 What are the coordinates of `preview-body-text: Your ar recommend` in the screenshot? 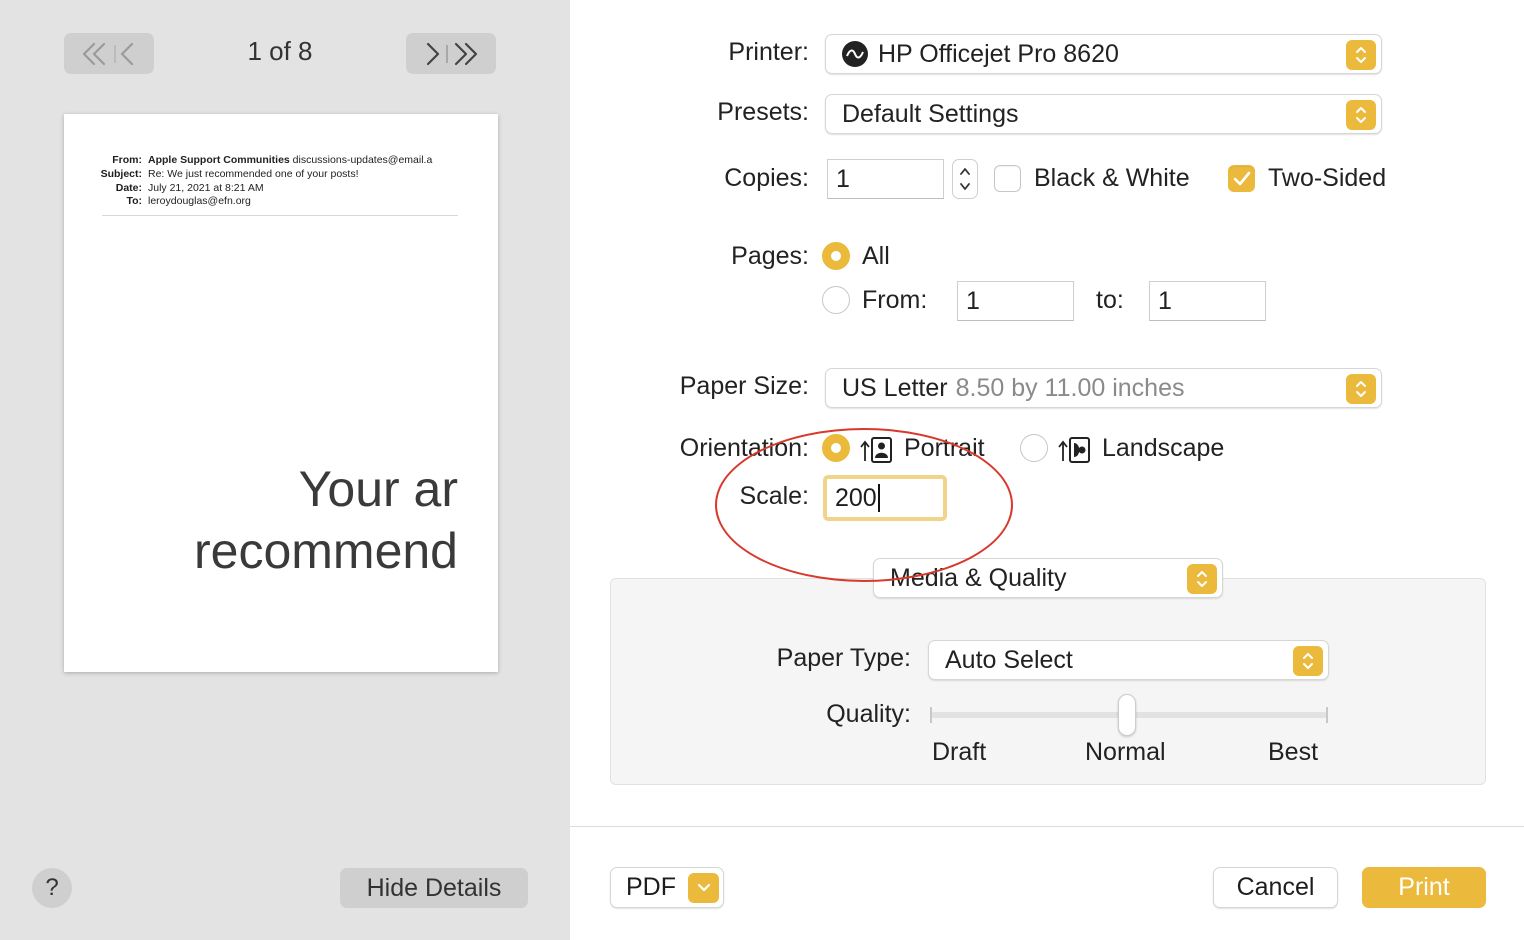 It's located at (293, 520).